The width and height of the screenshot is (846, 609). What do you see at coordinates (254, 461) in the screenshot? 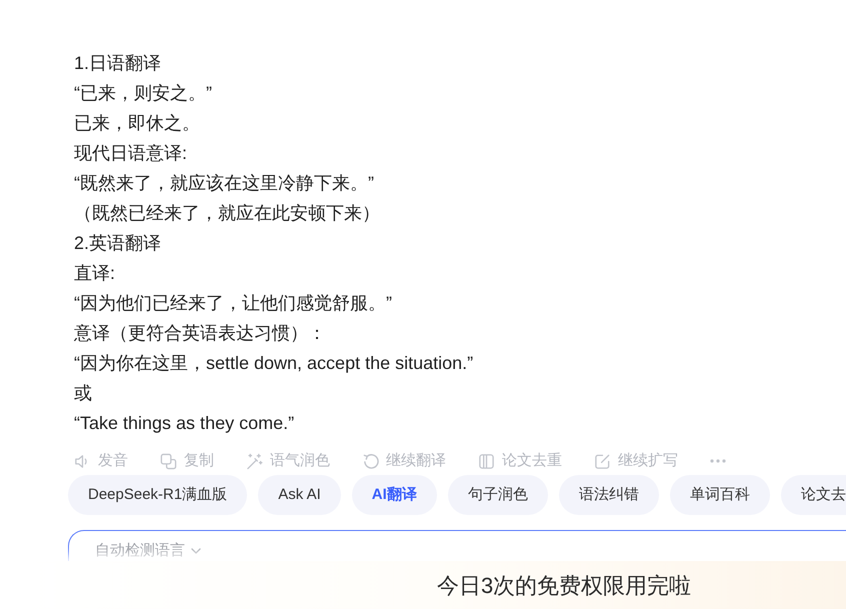
I see `magic-wand-icon` at bounding box center [254, 461].